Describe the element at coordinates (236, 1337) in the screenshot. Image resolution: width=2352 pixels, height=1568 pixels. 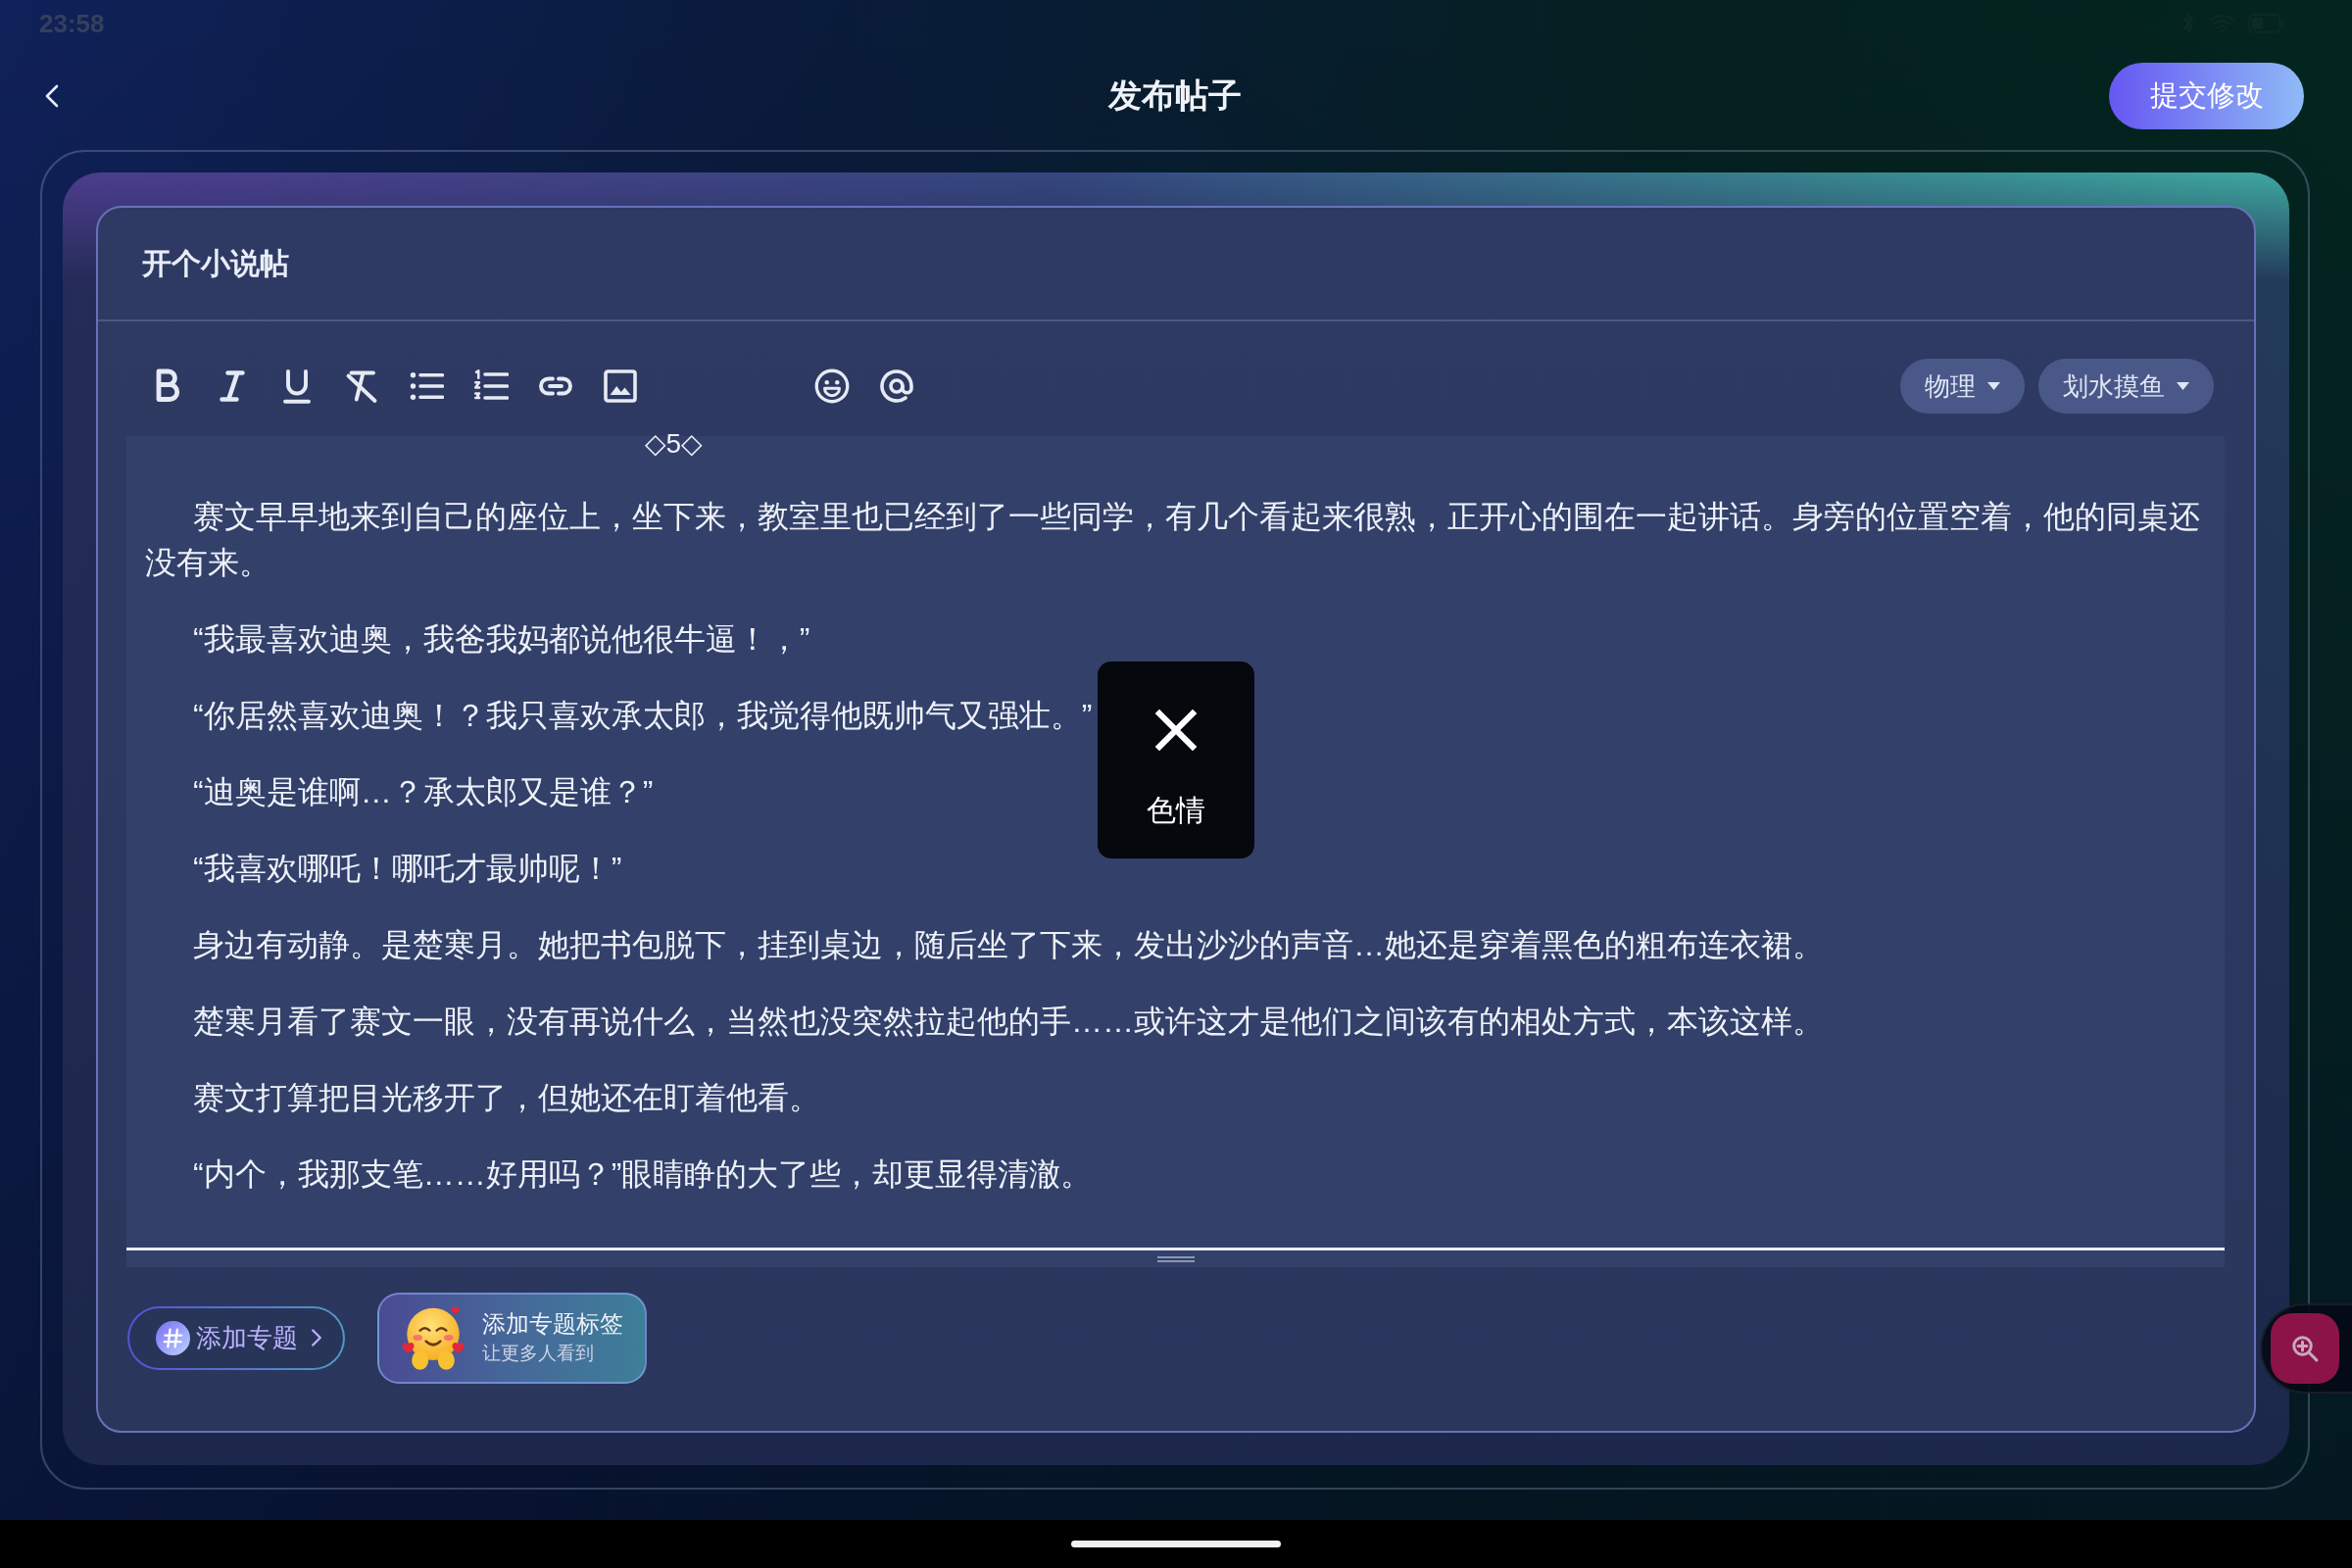
I see `add-topic-button: 添加专题` at that location.